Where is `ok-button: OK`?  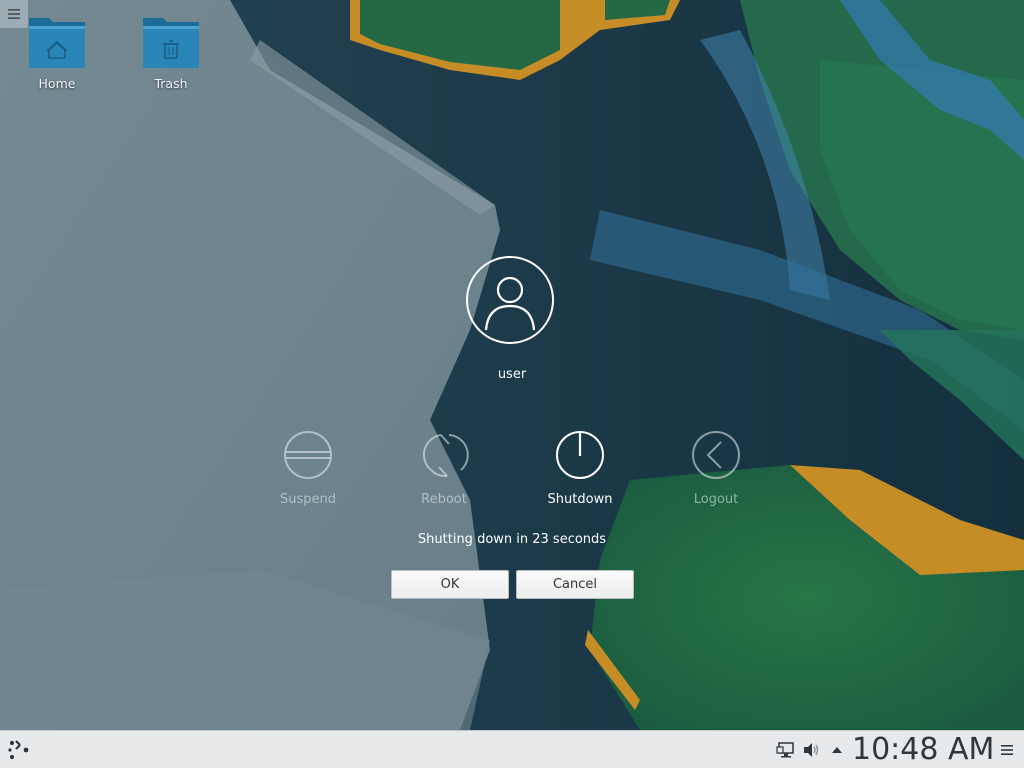
ok-button: OK is located at coordinates (450, 584).